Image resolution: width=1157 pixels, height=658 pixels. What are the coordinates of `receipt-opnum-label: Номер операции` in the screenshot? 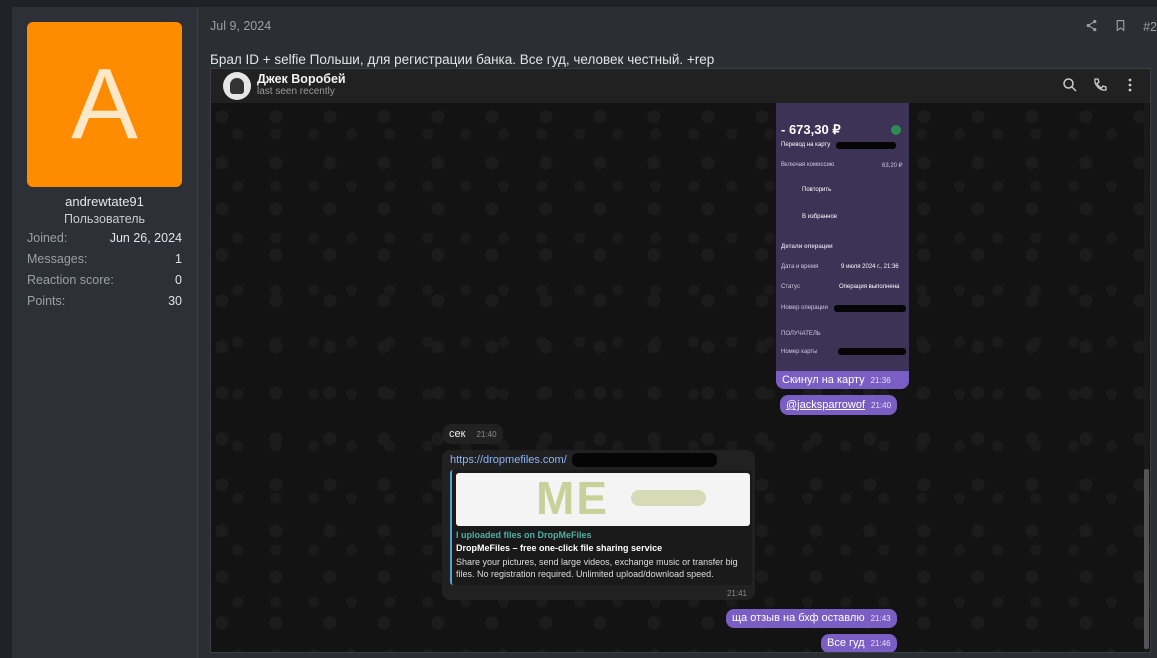 It's located at (804, 308).